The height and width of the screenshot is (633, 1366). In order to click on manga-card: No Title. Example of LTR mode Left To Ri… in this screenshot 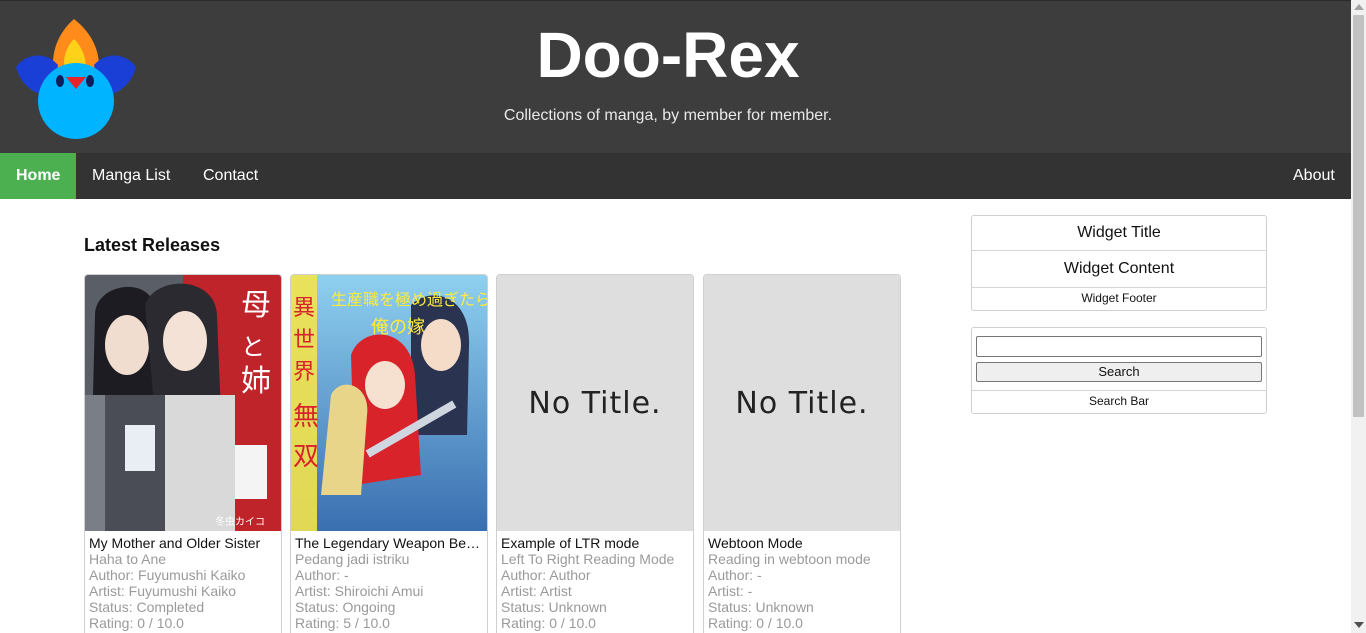, I will do `click(595, 453)`.